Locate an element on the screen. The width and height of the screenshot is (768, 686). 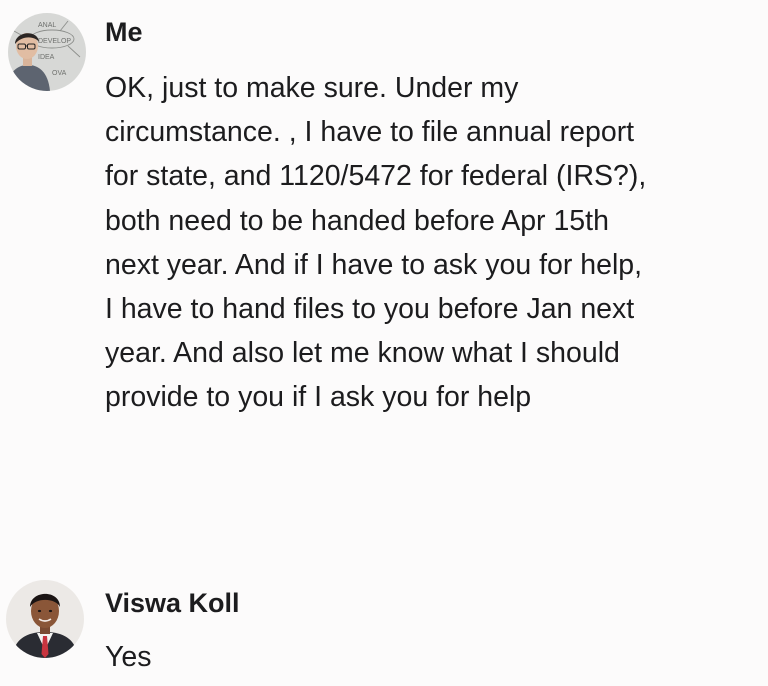
user-avatar: ANAL DEVELOP IDEA OVA is located at coordinates (47, 52).